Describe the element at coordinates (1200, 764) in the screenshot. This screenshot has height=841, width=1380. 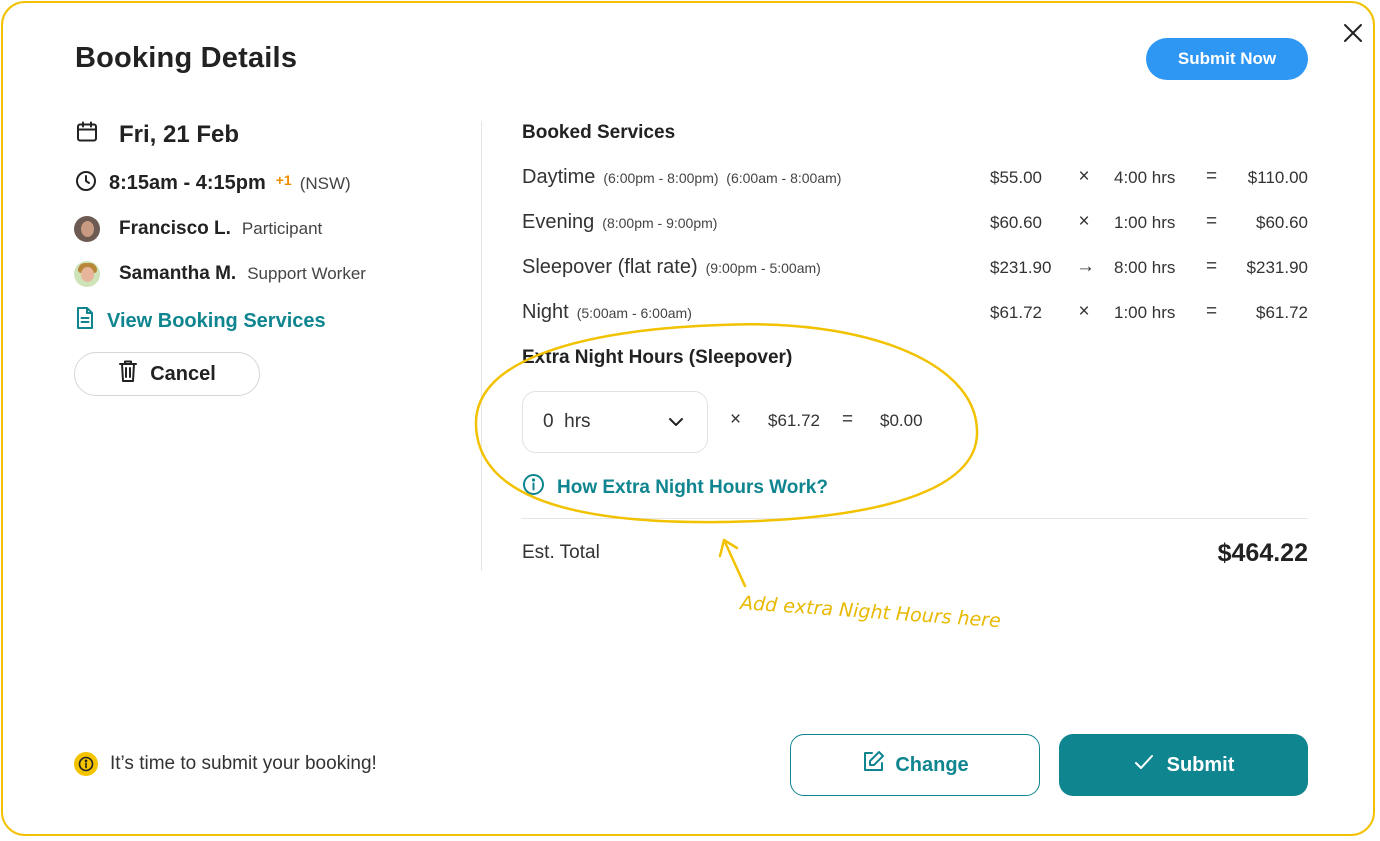
I see `submit-label: Submit` at that location.